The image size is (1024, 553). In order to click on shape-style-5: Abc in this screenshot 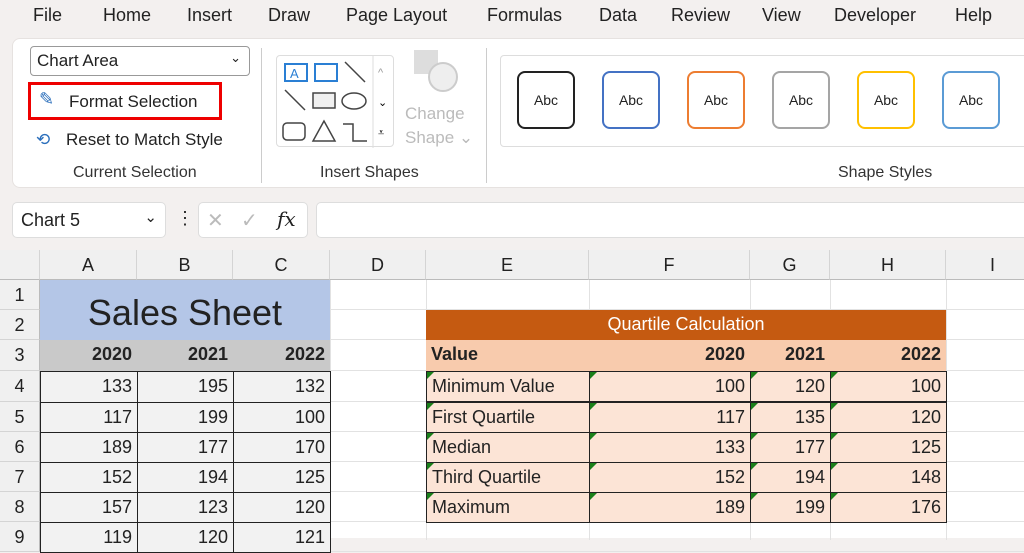, I will do `click(886, 100)`.